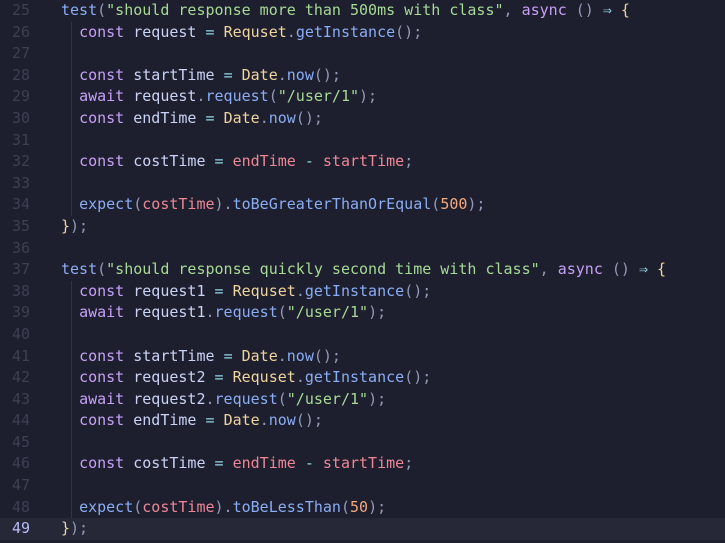 This screenshot has height=543, width=725. I want to click on code-line: 46 const costTime = endTime - startTime;, so click(362, 464).